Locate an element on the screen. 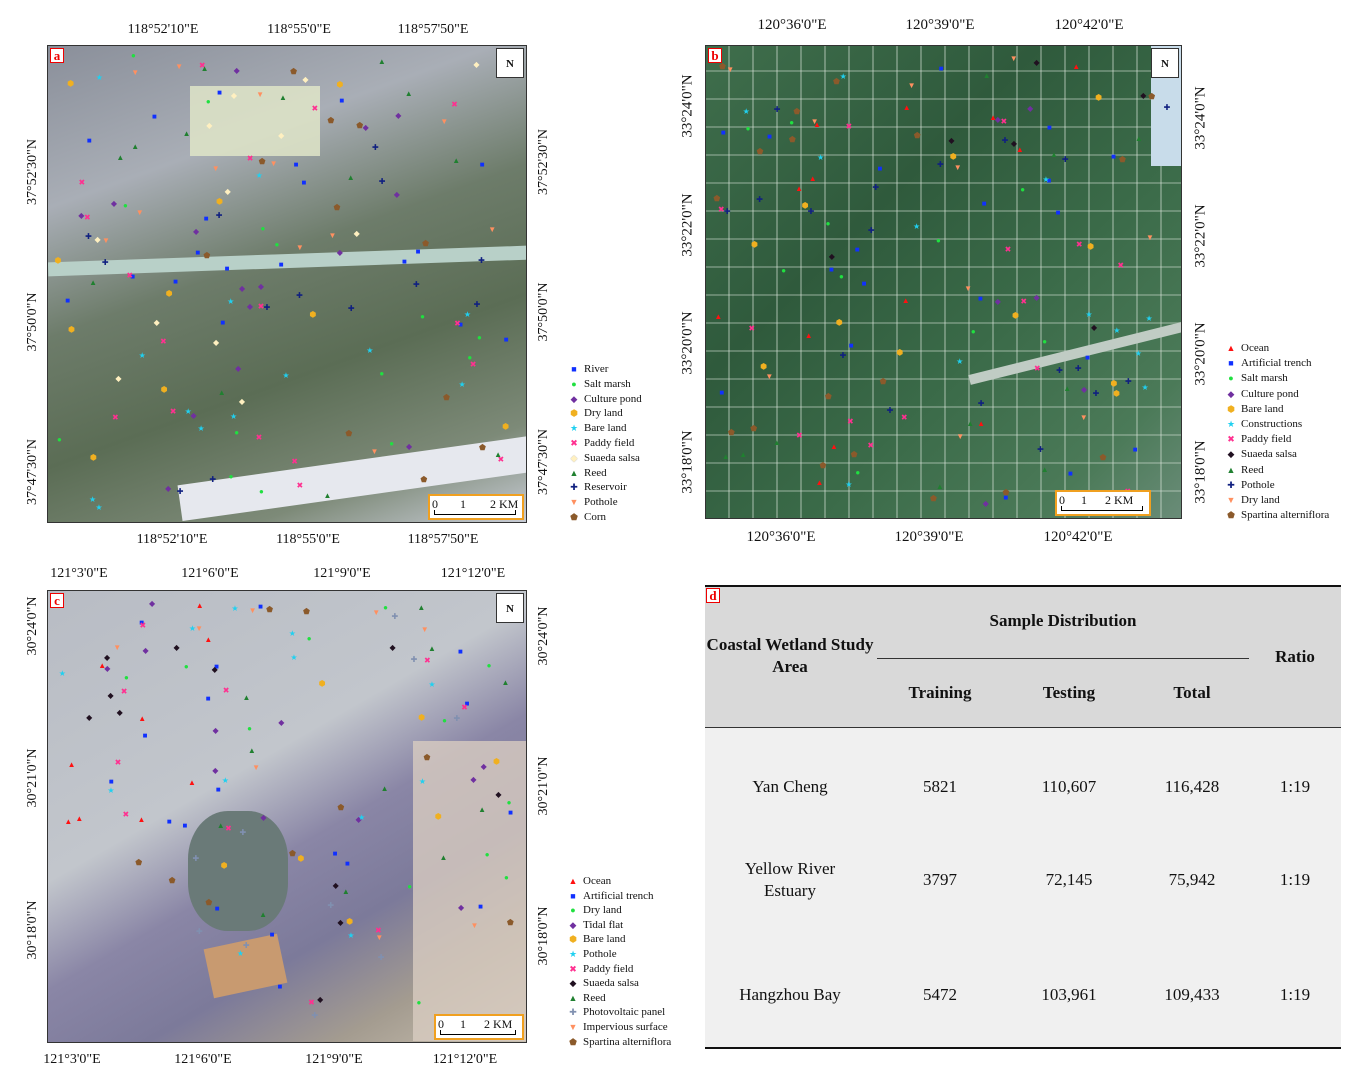 This screenshot has width=1367, height=1087. north-arrow-icon: N is located at coordinates (510, 608).